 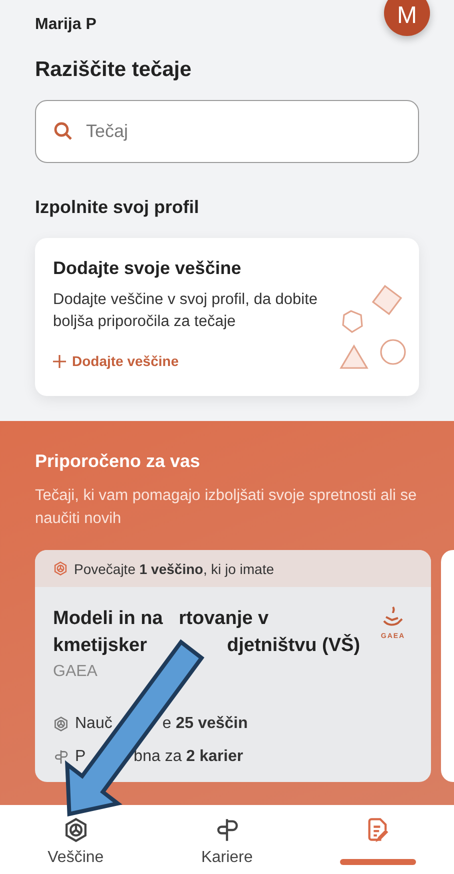 What do you see at coordinates (227, 131) in the screenshot?
I see `search-field: Tečaj` at bounding box center [227, 131].